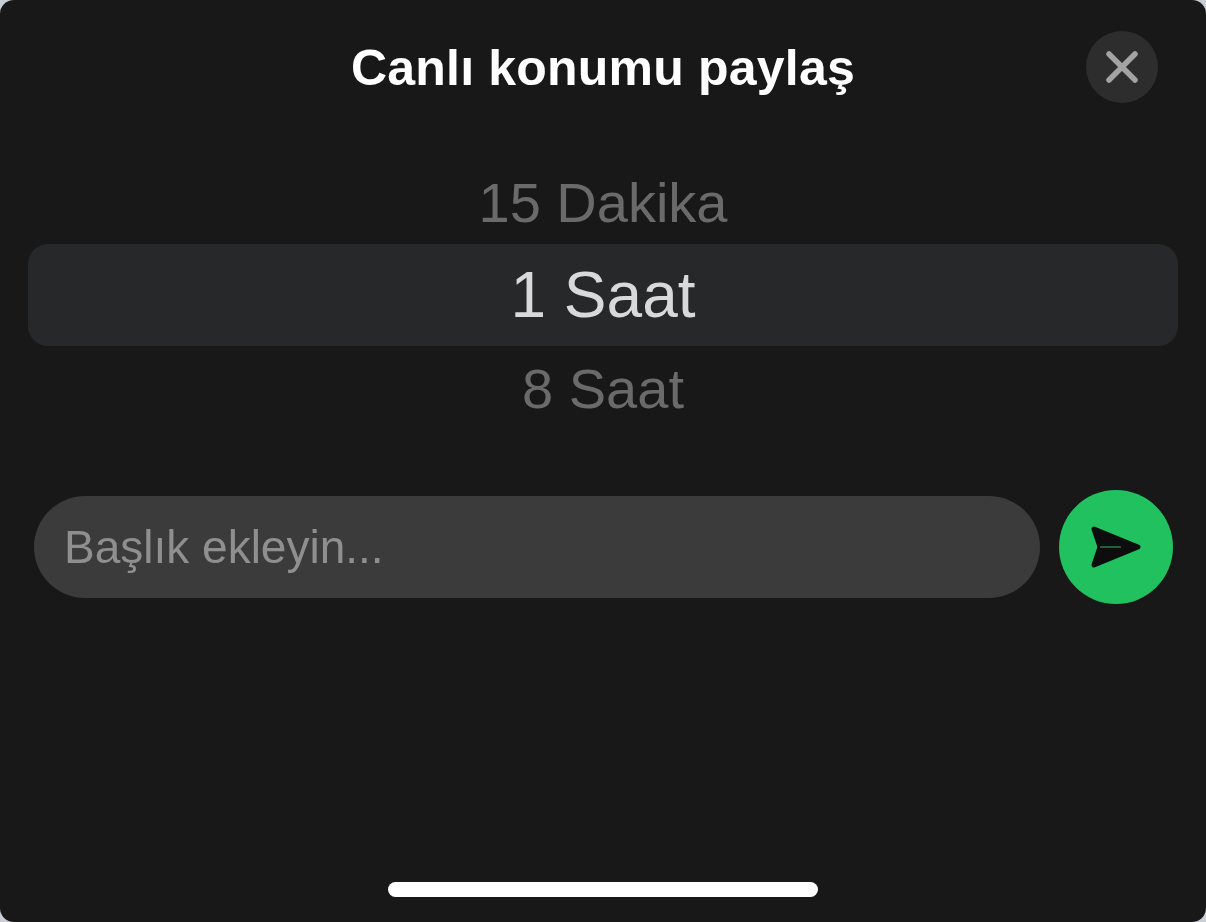 Image resolution: width=1206 pixels, height=922 pixels. I want to click on duration-option: 15 Dakika, so click(603, 202).